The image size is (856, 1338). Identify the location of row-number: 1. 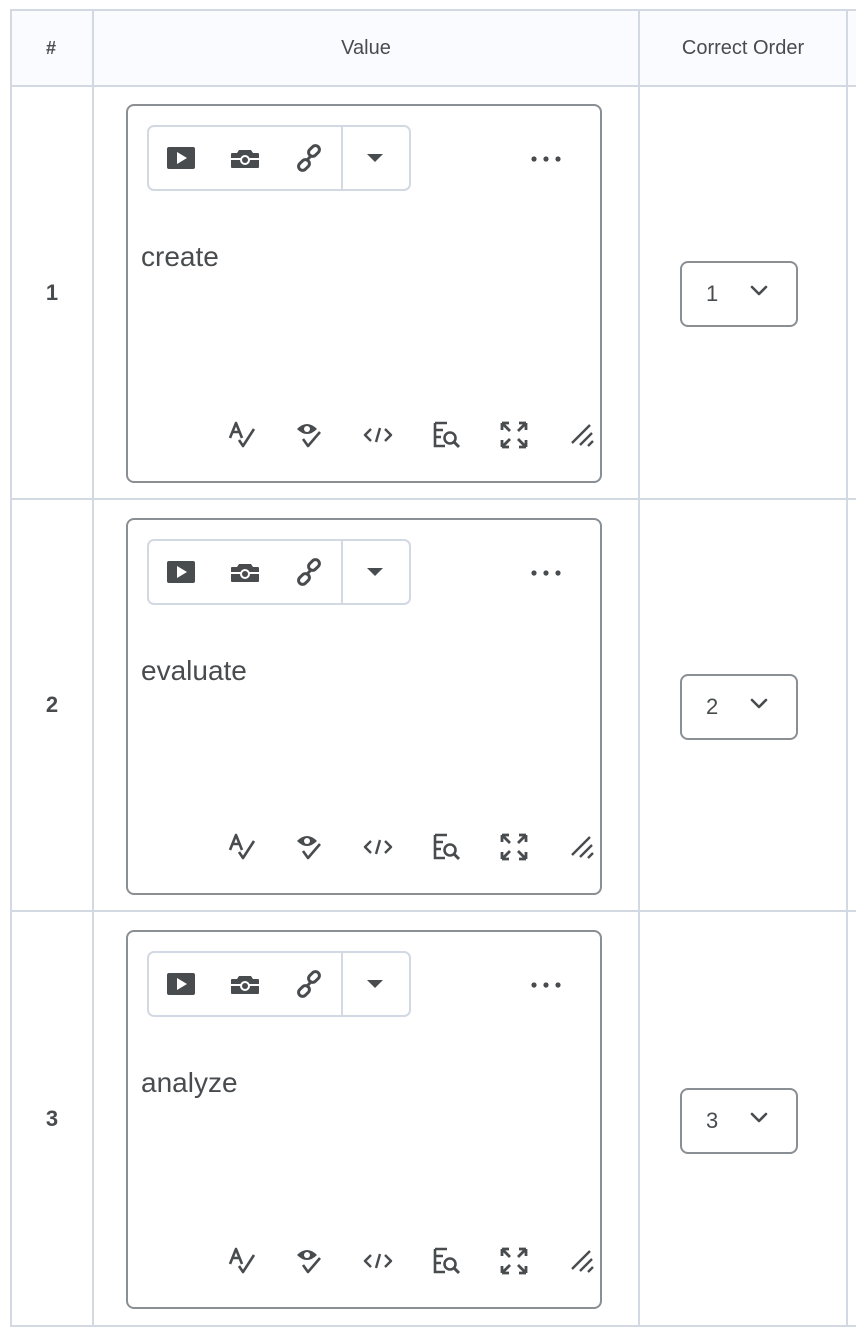
(52, 292).